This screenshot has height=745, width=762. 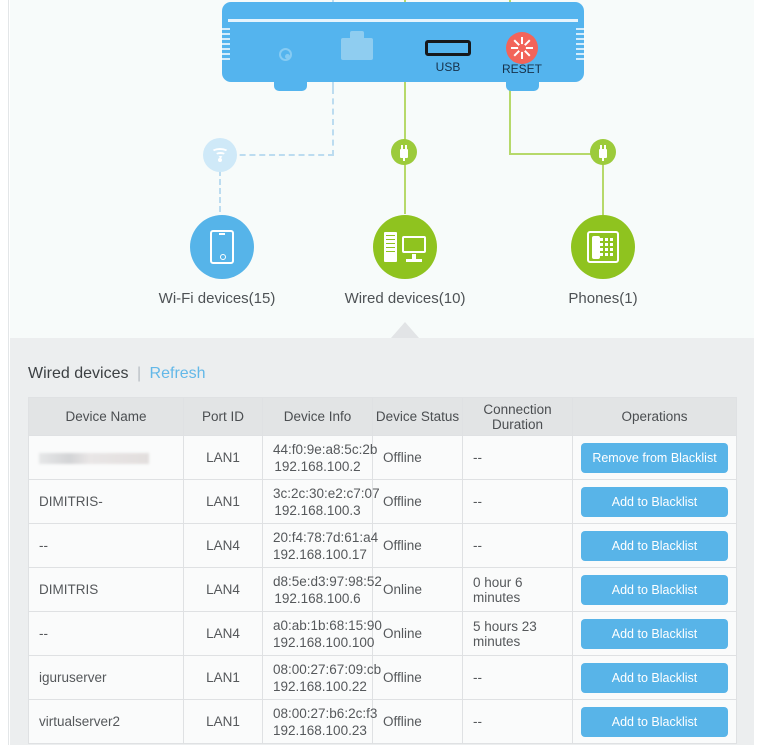 I want to click on router-seam, so click(x=403, y=20).